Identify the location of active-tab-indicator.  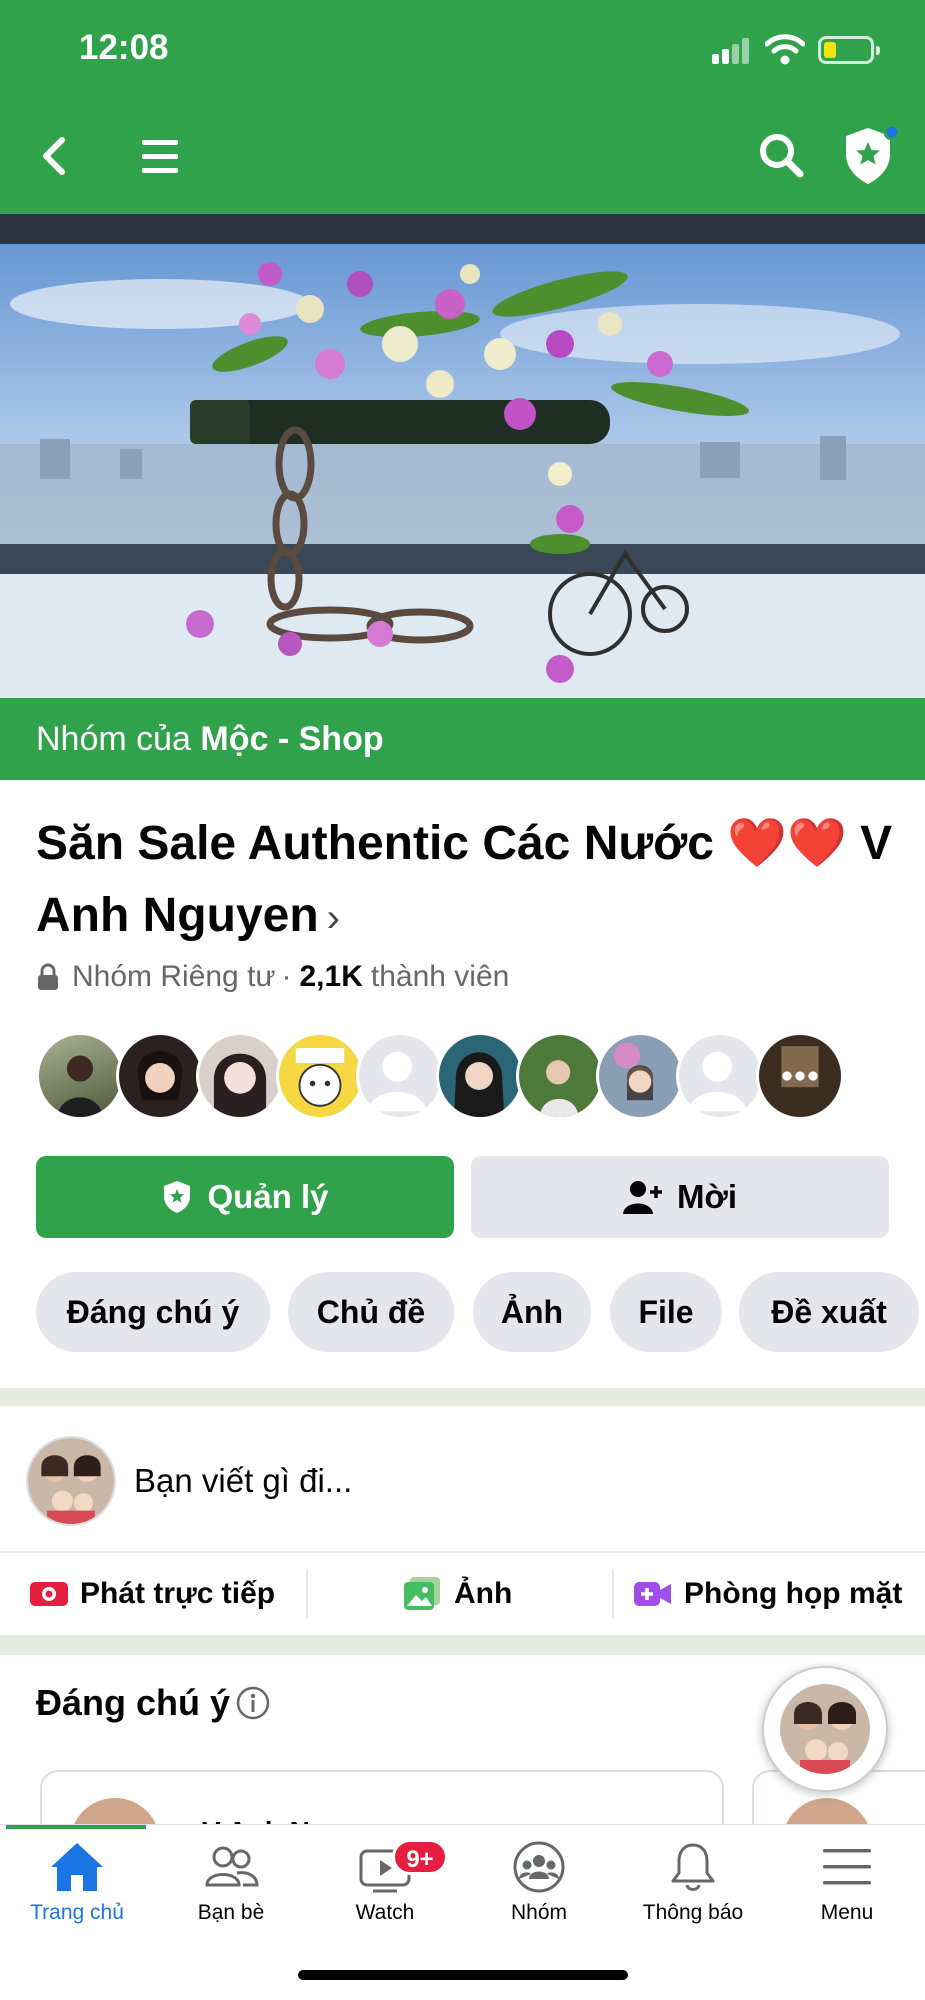
(76, 1827).